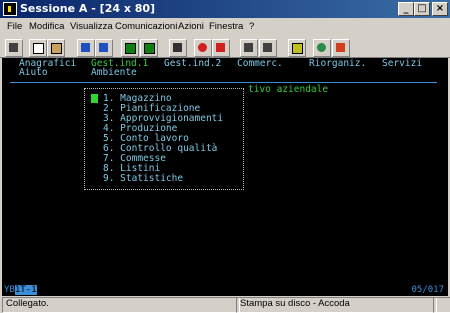  I want to click on copy-icon, so click(38, 48).